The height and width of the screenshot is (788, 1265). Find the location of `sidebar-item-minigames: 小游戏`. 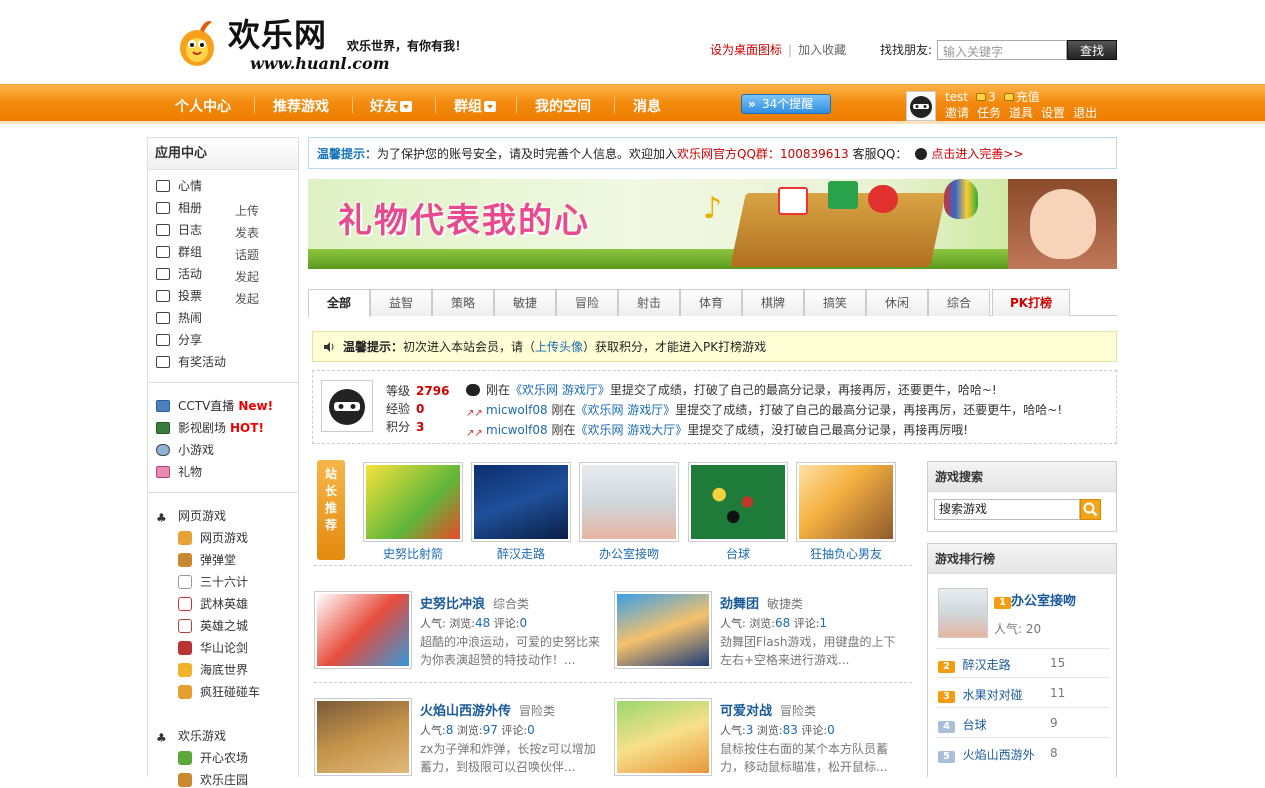

sidebar-item-minigames: 小游戏 is located at coordinates (185, 450).